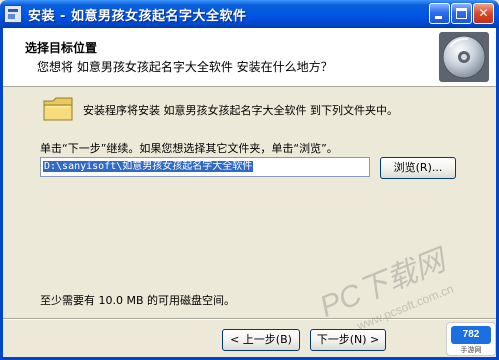 The height and width of the screenshot is (360, 499). What do you see at coordinates (138, 300) in the screenshot?
I see `disk-space-requirement: 至少需要有 10.0 MB 的可用磁盘空间。` at bounding box center [138, 300].